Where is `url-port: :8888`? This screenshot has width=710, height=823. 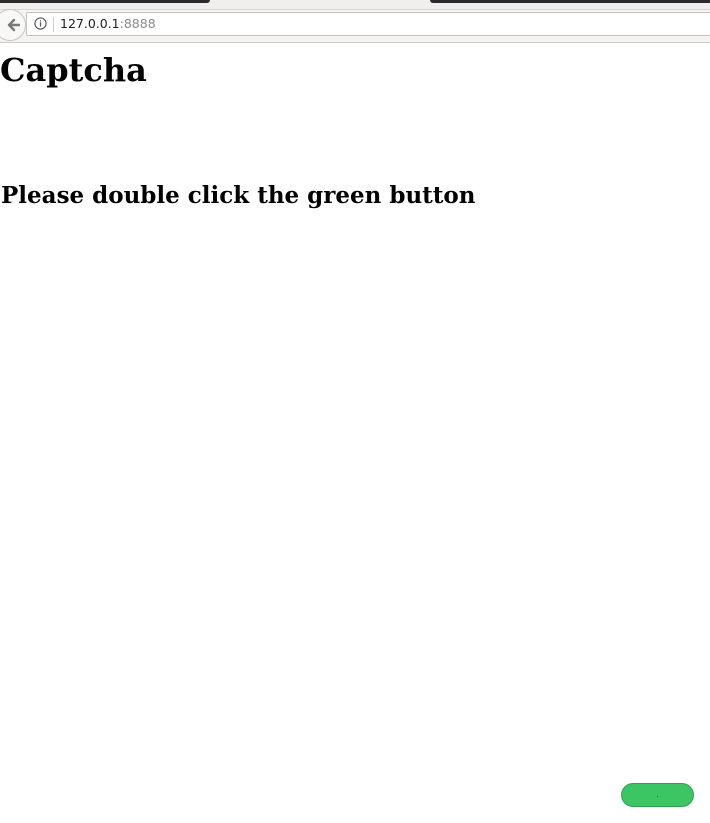 url-port: :8888 is located at coordinates (137, 23).